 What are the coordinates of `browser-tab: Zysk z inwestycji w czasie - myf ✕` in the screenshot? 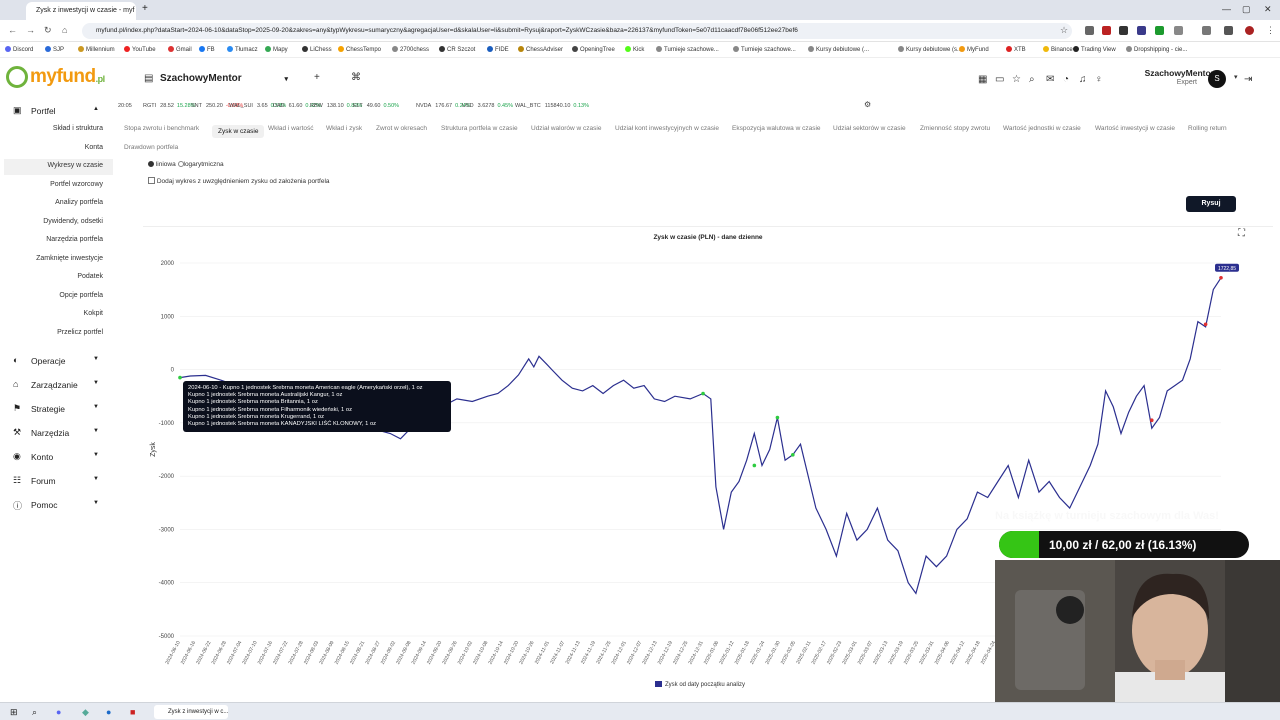 It's located at (81, 11).